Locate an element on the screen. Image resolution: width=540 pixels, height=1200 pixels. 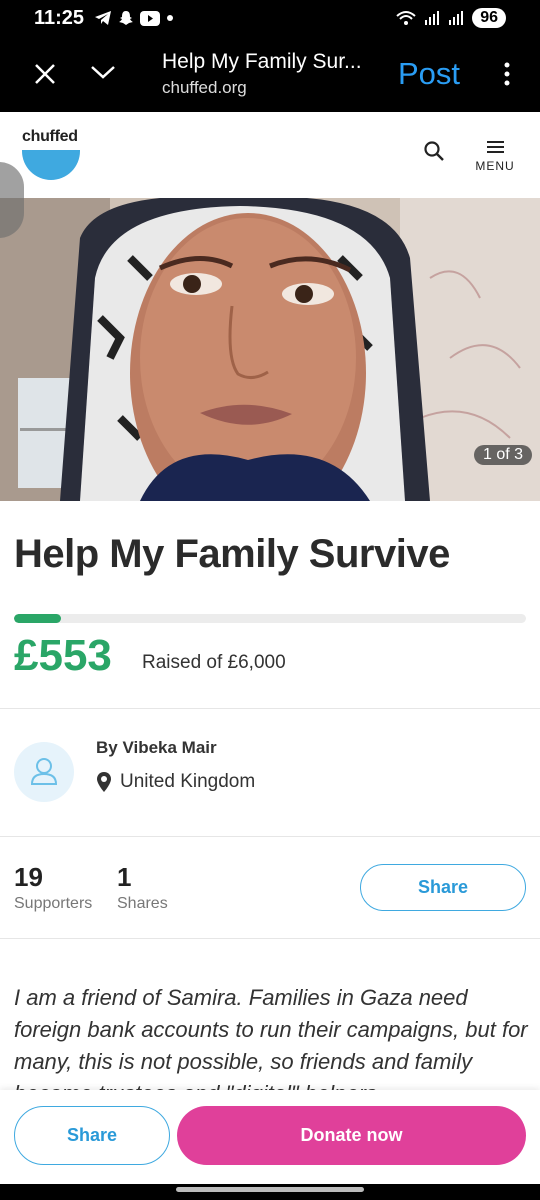
close-icon is located at coordinates (45, 73).